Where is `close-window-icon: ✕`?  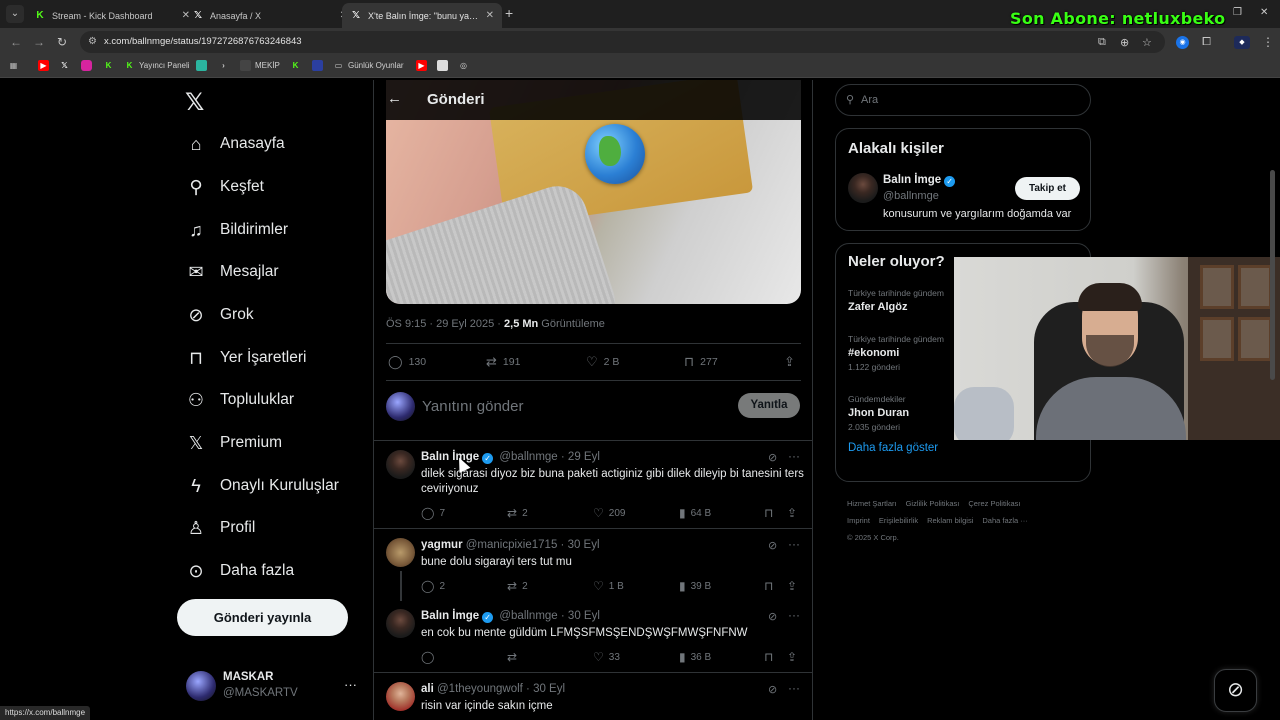 close-window-icon: ✕ is located at coordinates (1264, 12).